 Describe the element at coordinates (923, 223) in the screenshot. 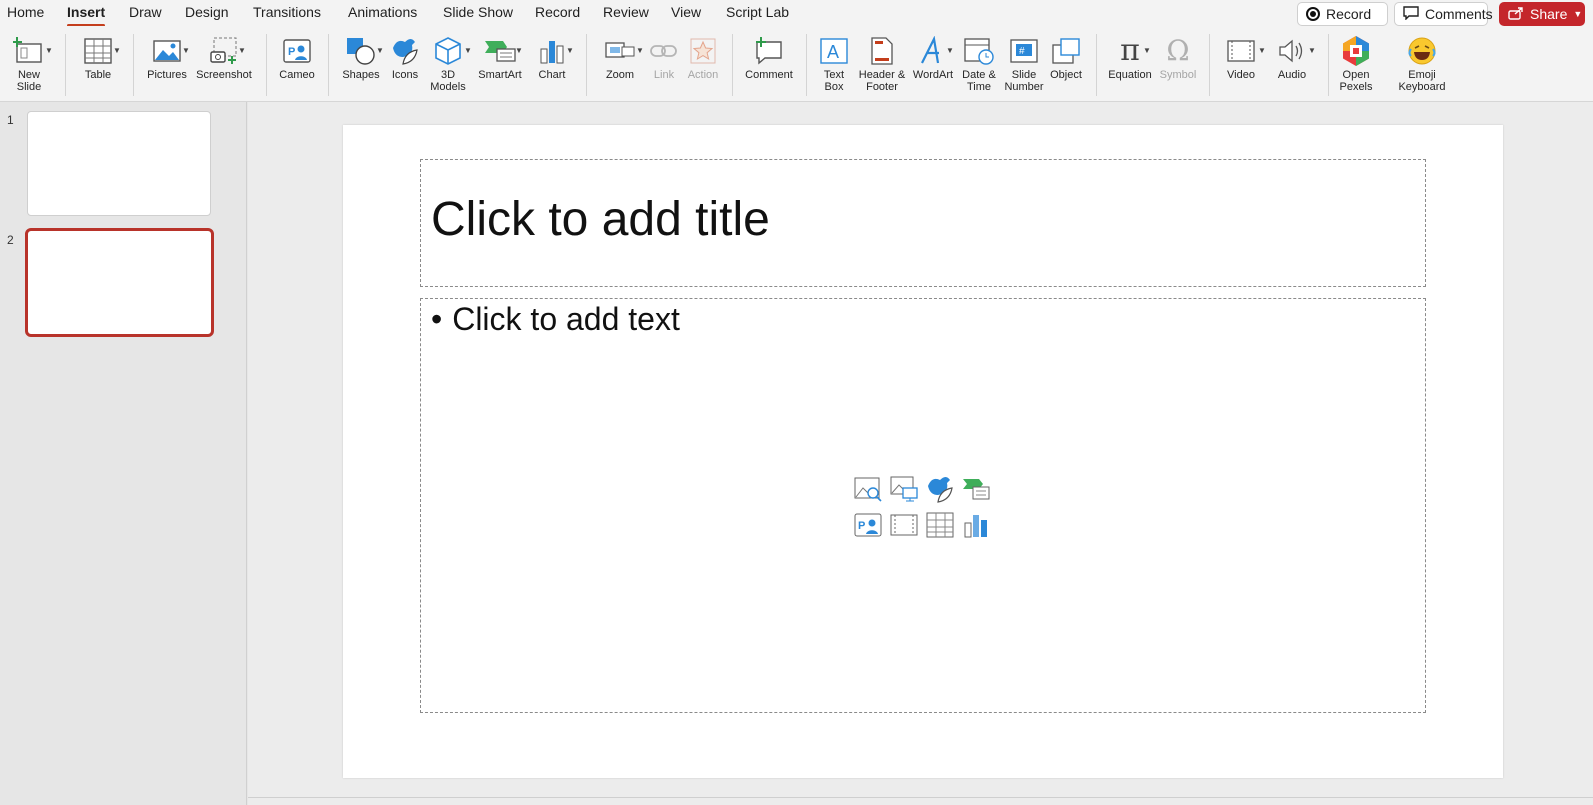

I see `title-placeholder: Click to add title` at that location.